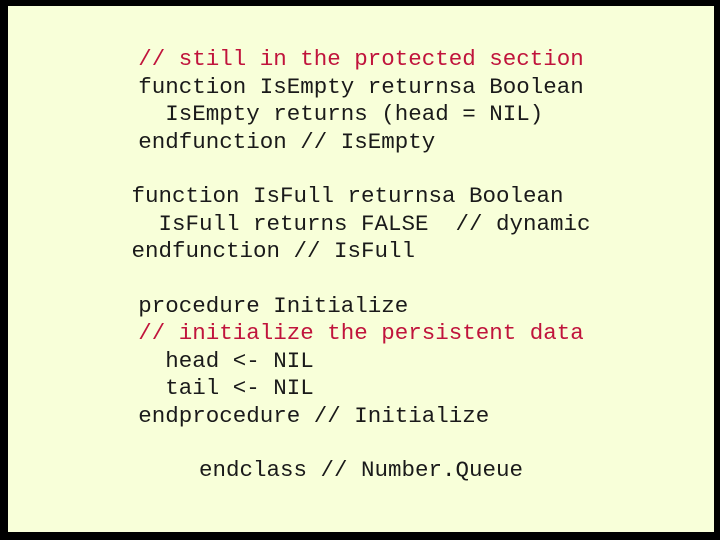  What do you see at coordinates (314, 415) in the screenshot?
I see `code-line: endprocedure // Initialize` at bounding box center [314, 415].